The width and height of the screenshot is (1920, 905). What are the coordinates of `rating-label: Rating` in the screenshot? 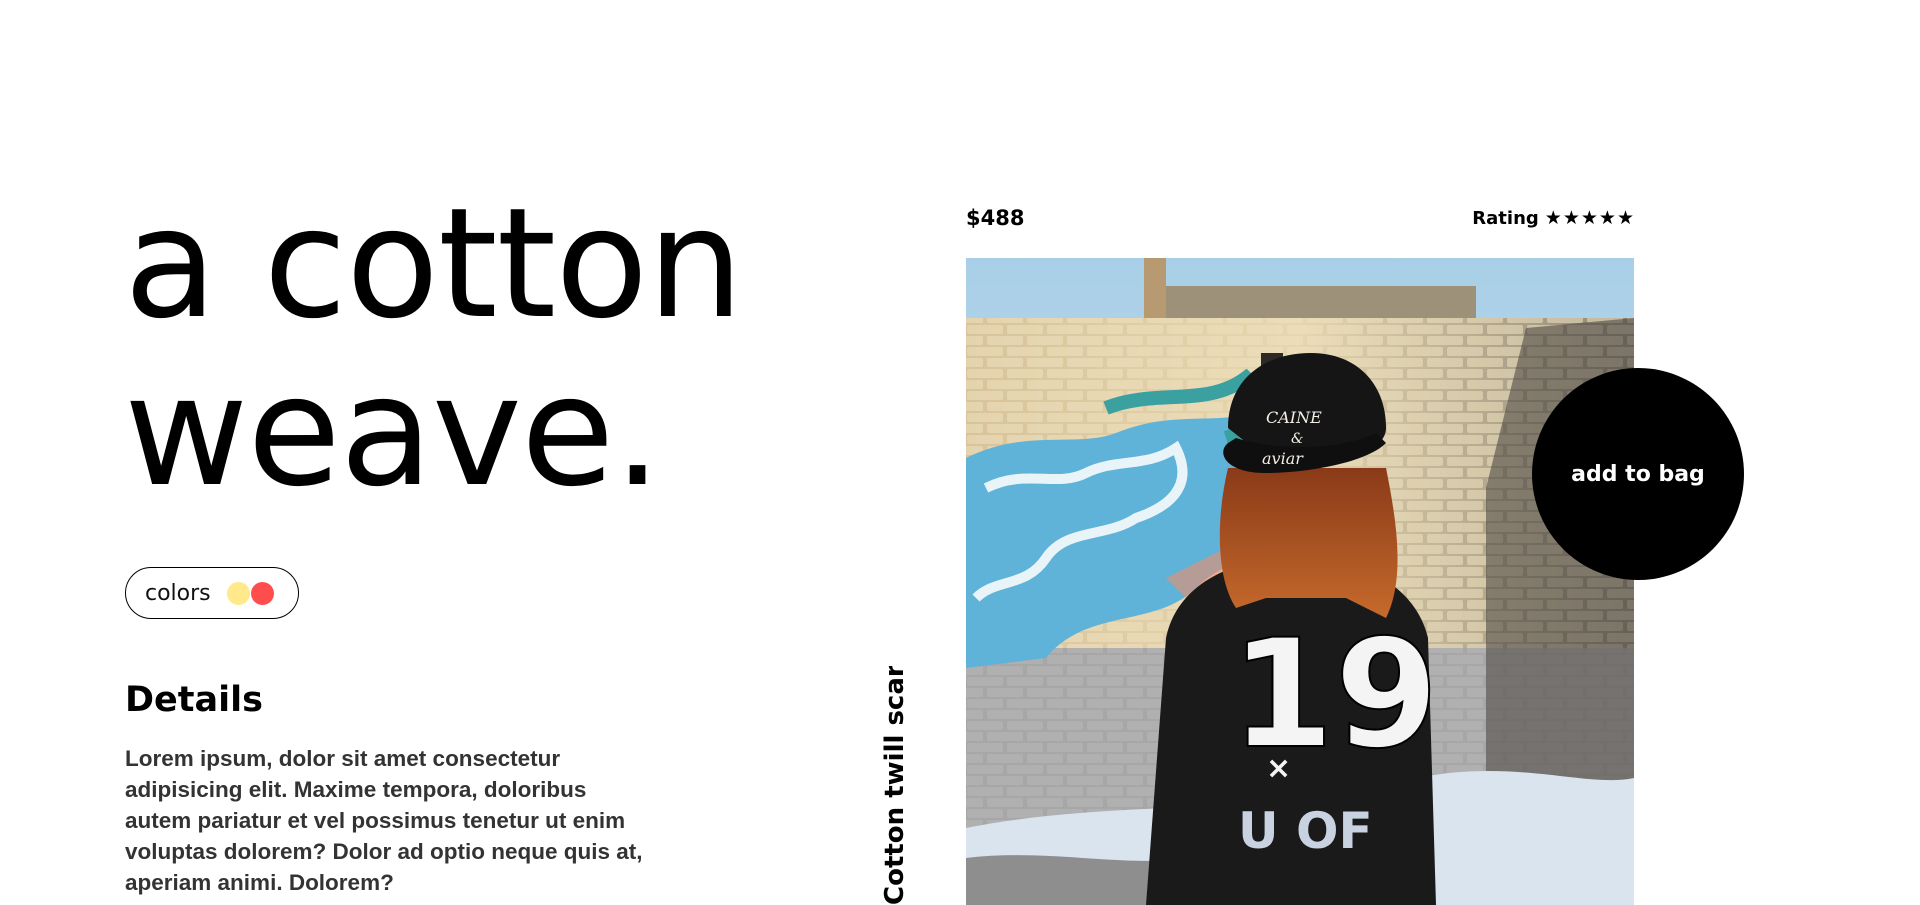 It's located at (1505, 218).